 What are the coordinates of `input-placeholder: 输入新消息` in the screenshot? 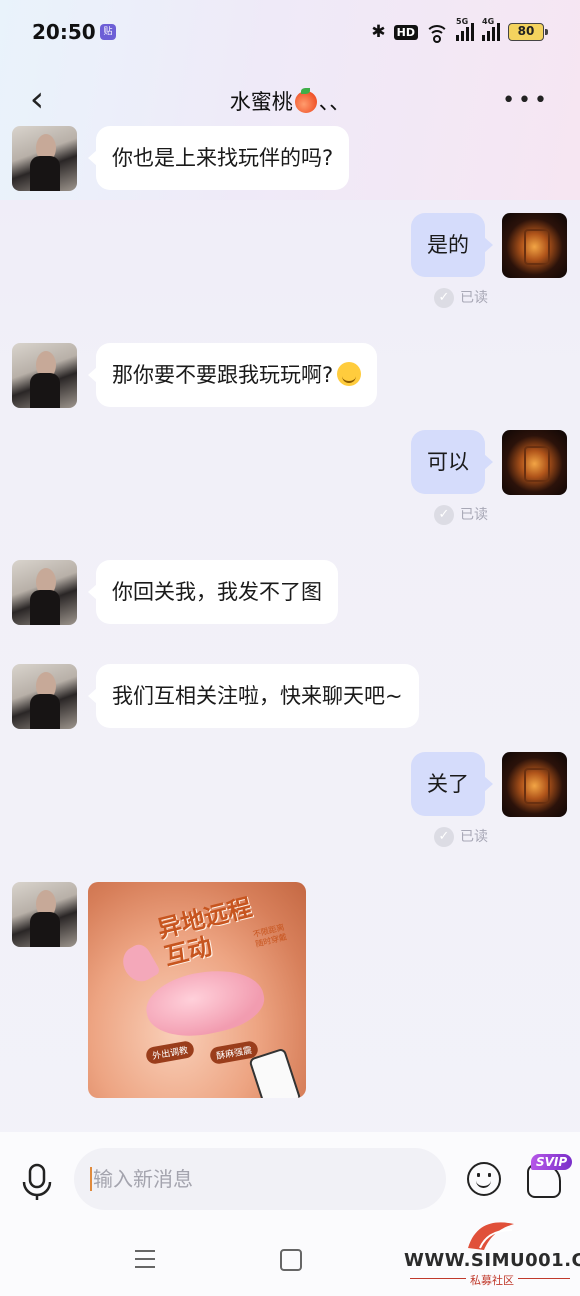 It's located at (143, 1179).